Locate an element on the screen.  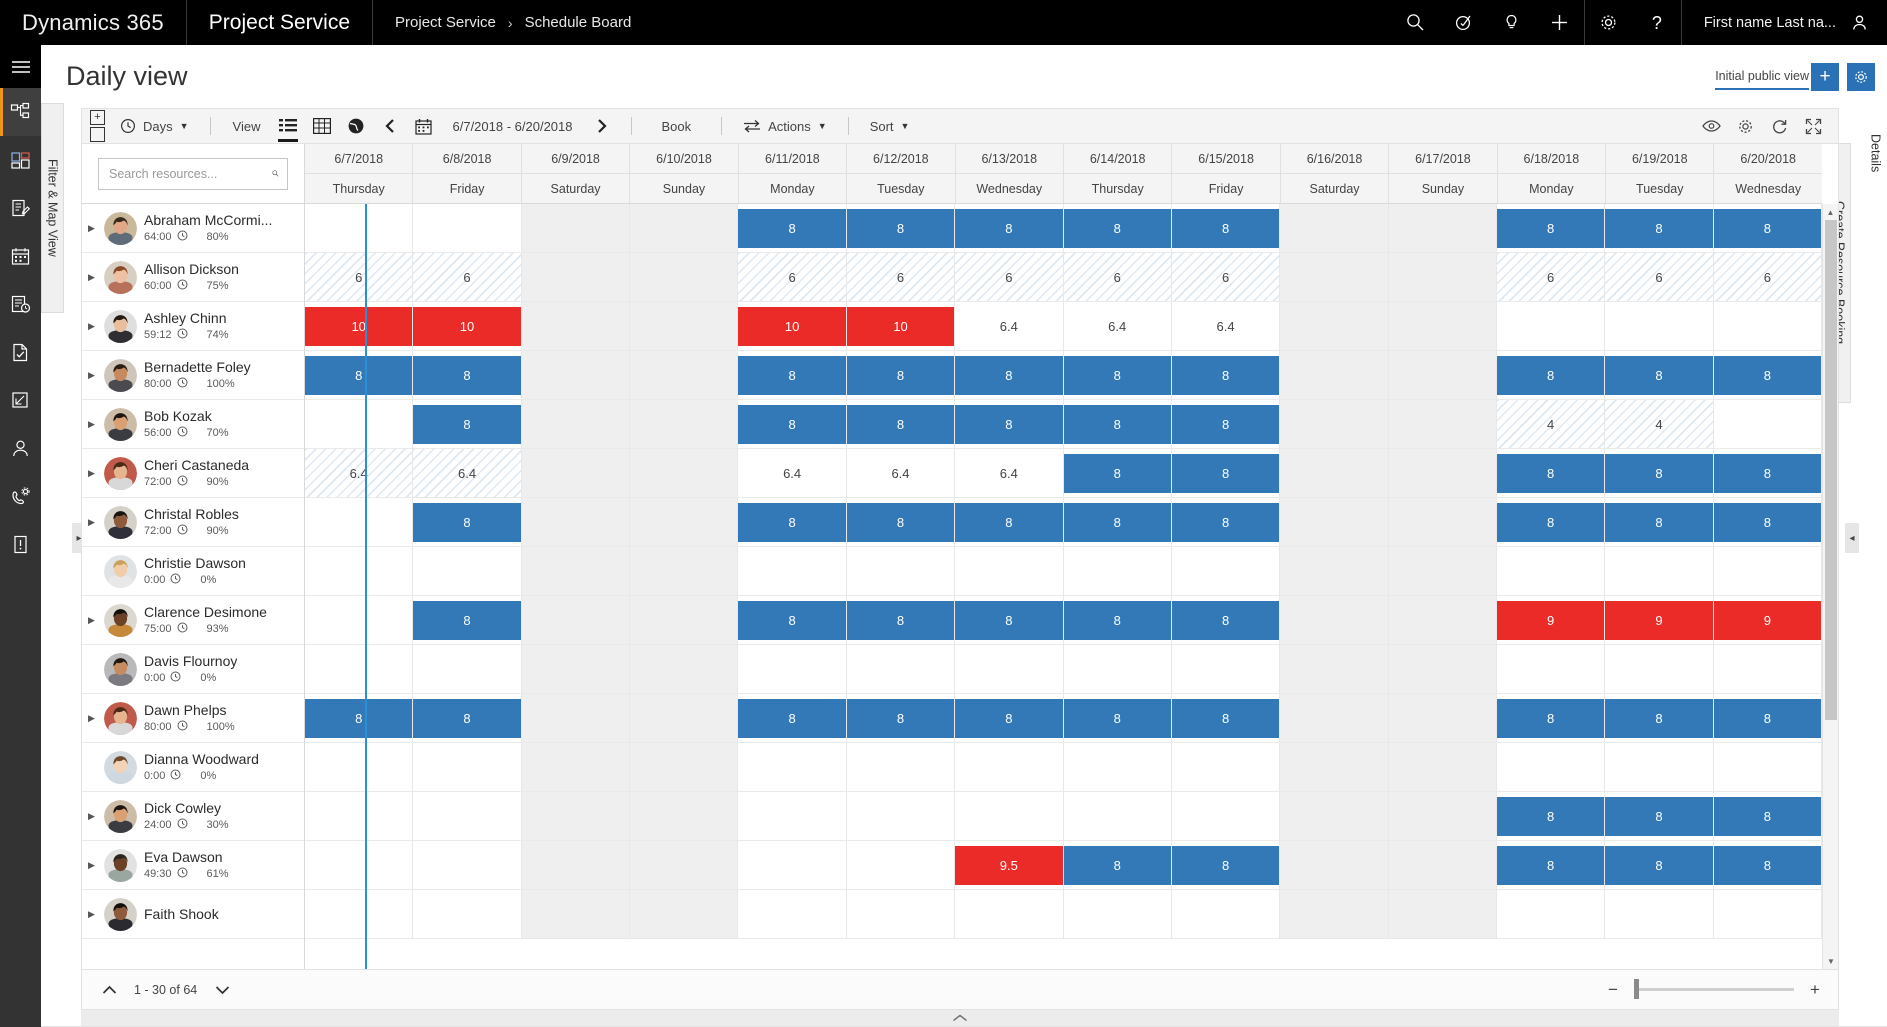
sidebar-item-document-check is located at coordinates (20, 352).